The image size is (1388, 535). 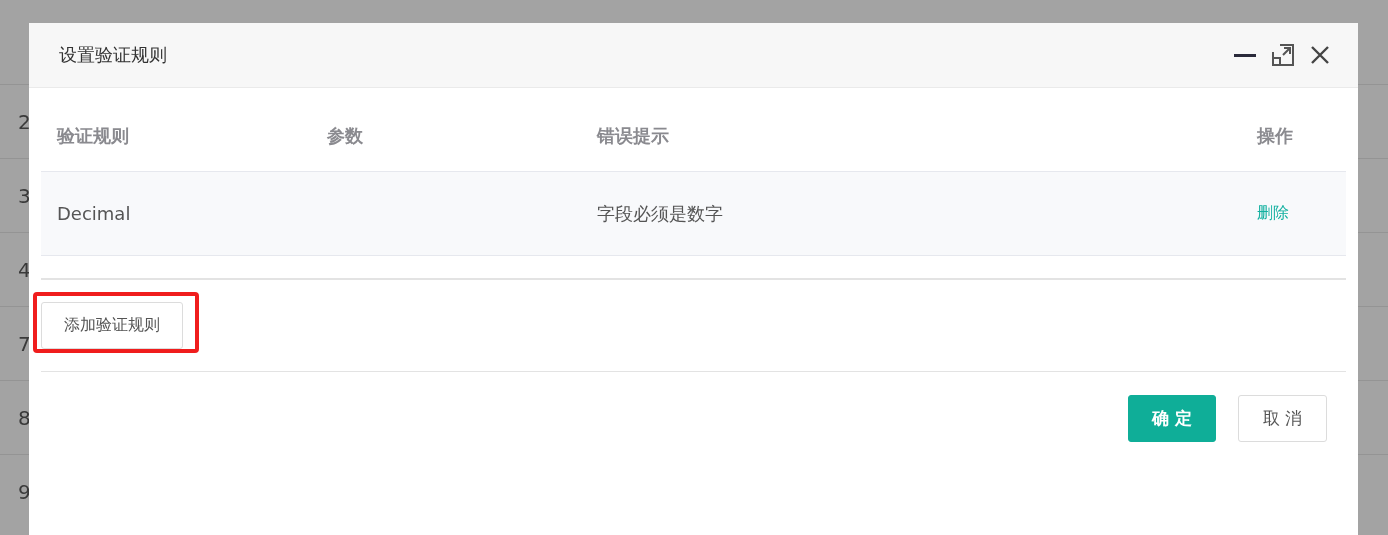 What do you see at coordinates (1320, 55) in the screenshot?
I see `close-icon` at bounding box center [1320, 55].